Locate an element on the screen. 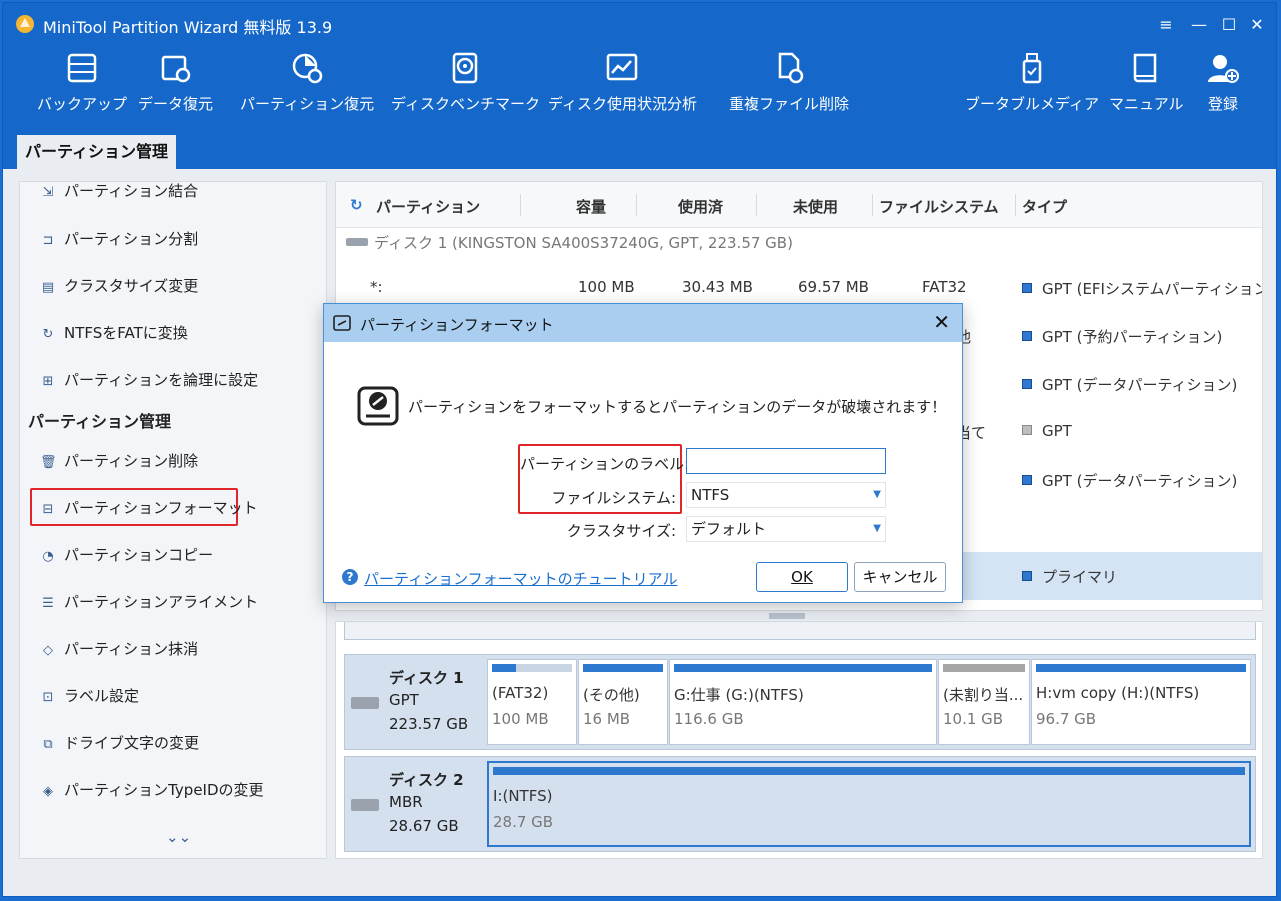 This screenshot has height=901, width=1281. cell-type-text: GPT (EFIシステムパーティション) is located at coordinates (1152, 289).